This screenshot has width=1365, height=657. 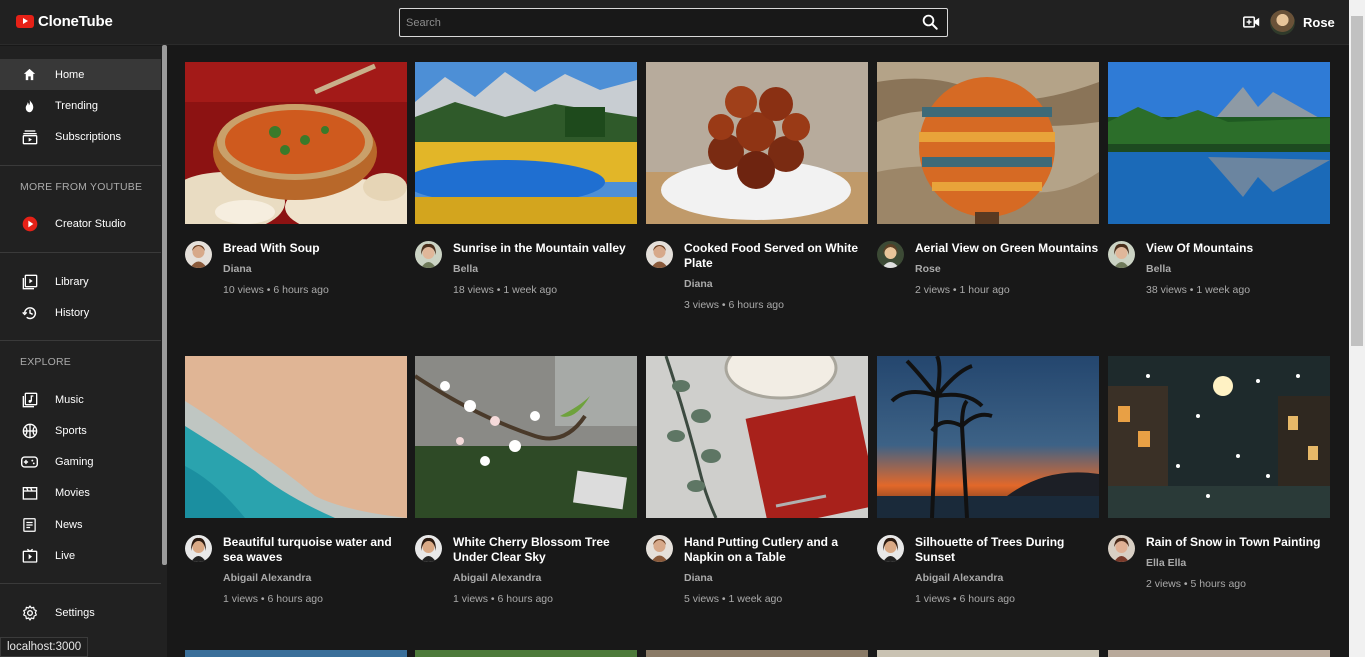 What do you see at coordinates (29, 74) in the screenshot?
I see `home-icon` at bounding box center [29, 74].